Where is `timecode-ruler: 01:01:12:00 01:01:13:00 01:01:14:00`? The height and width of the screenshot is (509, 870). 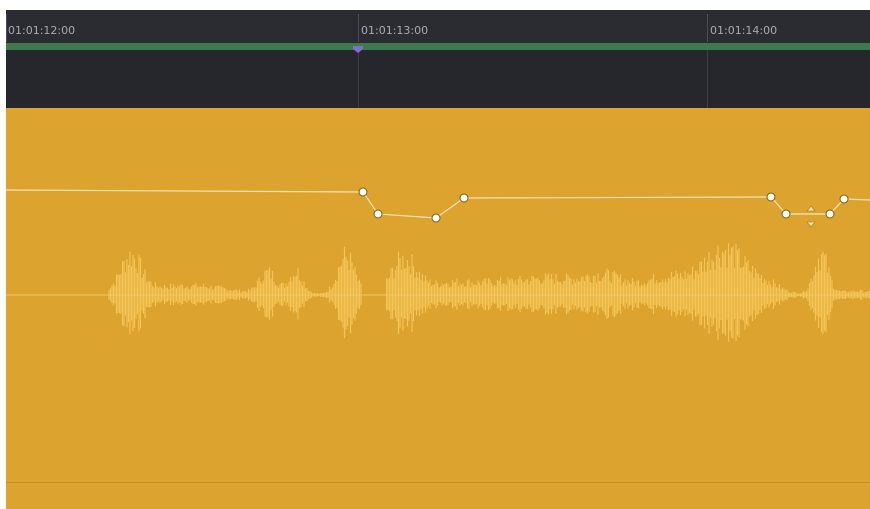
timecode-ruler: 01:01:12:00 01:01:13:00 01:01:14:00 is located at coordinates (438, 26).